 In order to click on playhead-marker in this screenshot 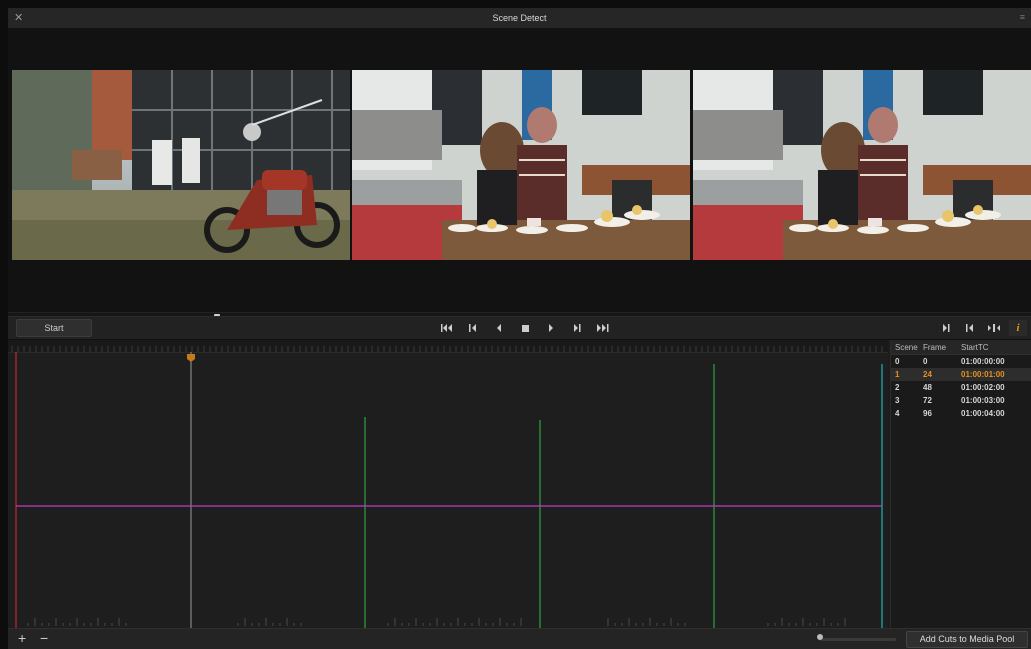, I will do `click(191, 358)`.